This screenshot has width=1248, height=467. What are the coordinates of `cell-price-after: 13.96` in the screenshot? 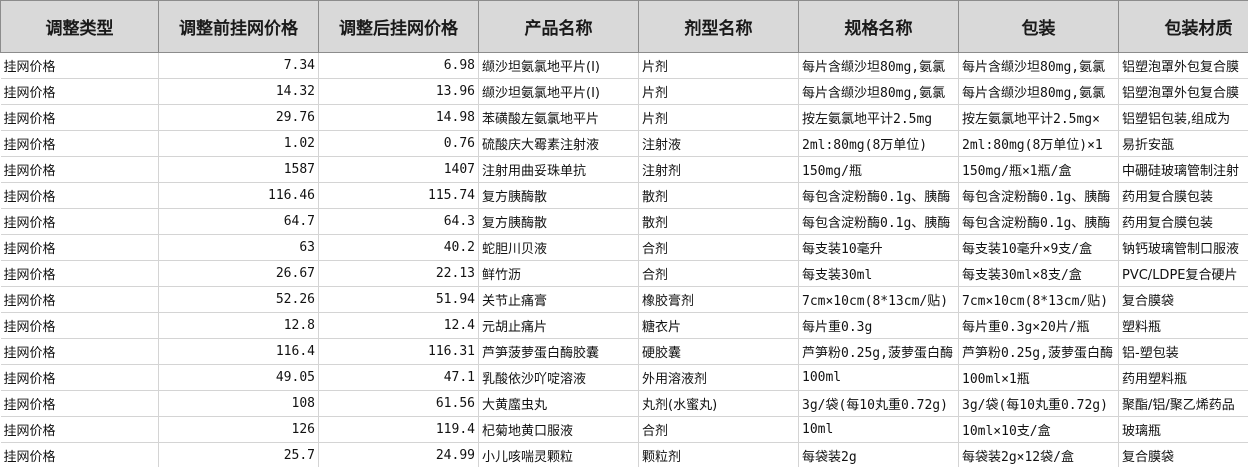 It's located at (398, 91).